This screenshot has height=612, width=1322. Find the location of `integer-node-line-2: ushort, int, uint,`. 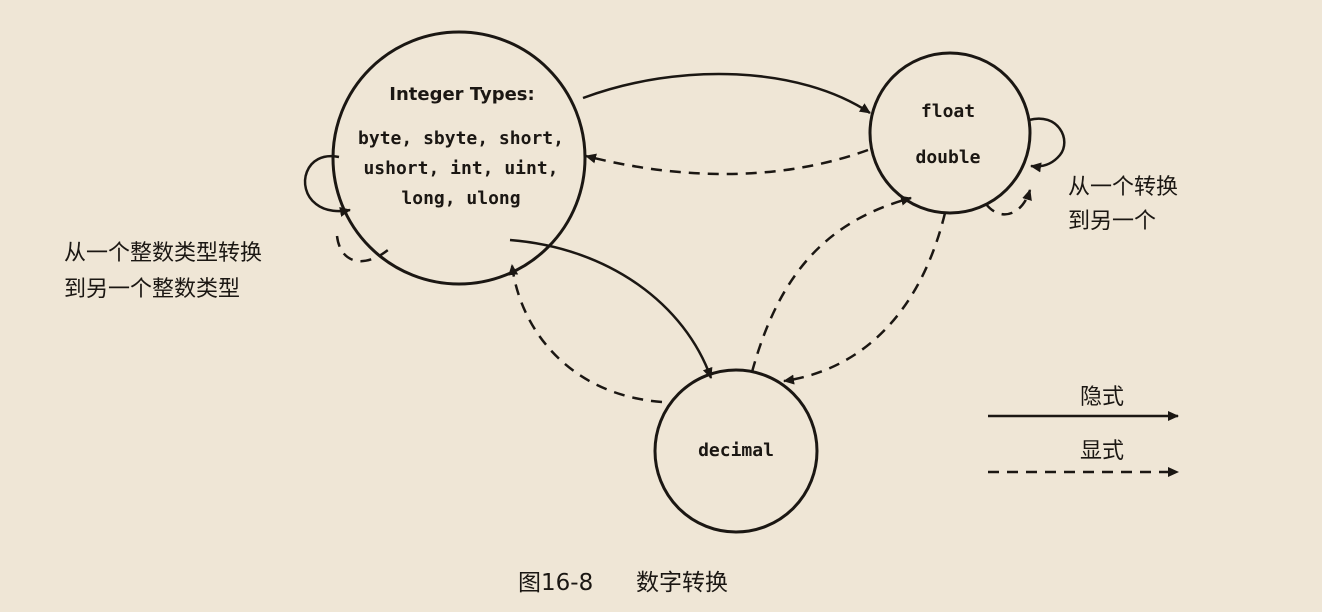

integer-node-line-2: ushort, int, uint, is located at coordinates (460, 168).